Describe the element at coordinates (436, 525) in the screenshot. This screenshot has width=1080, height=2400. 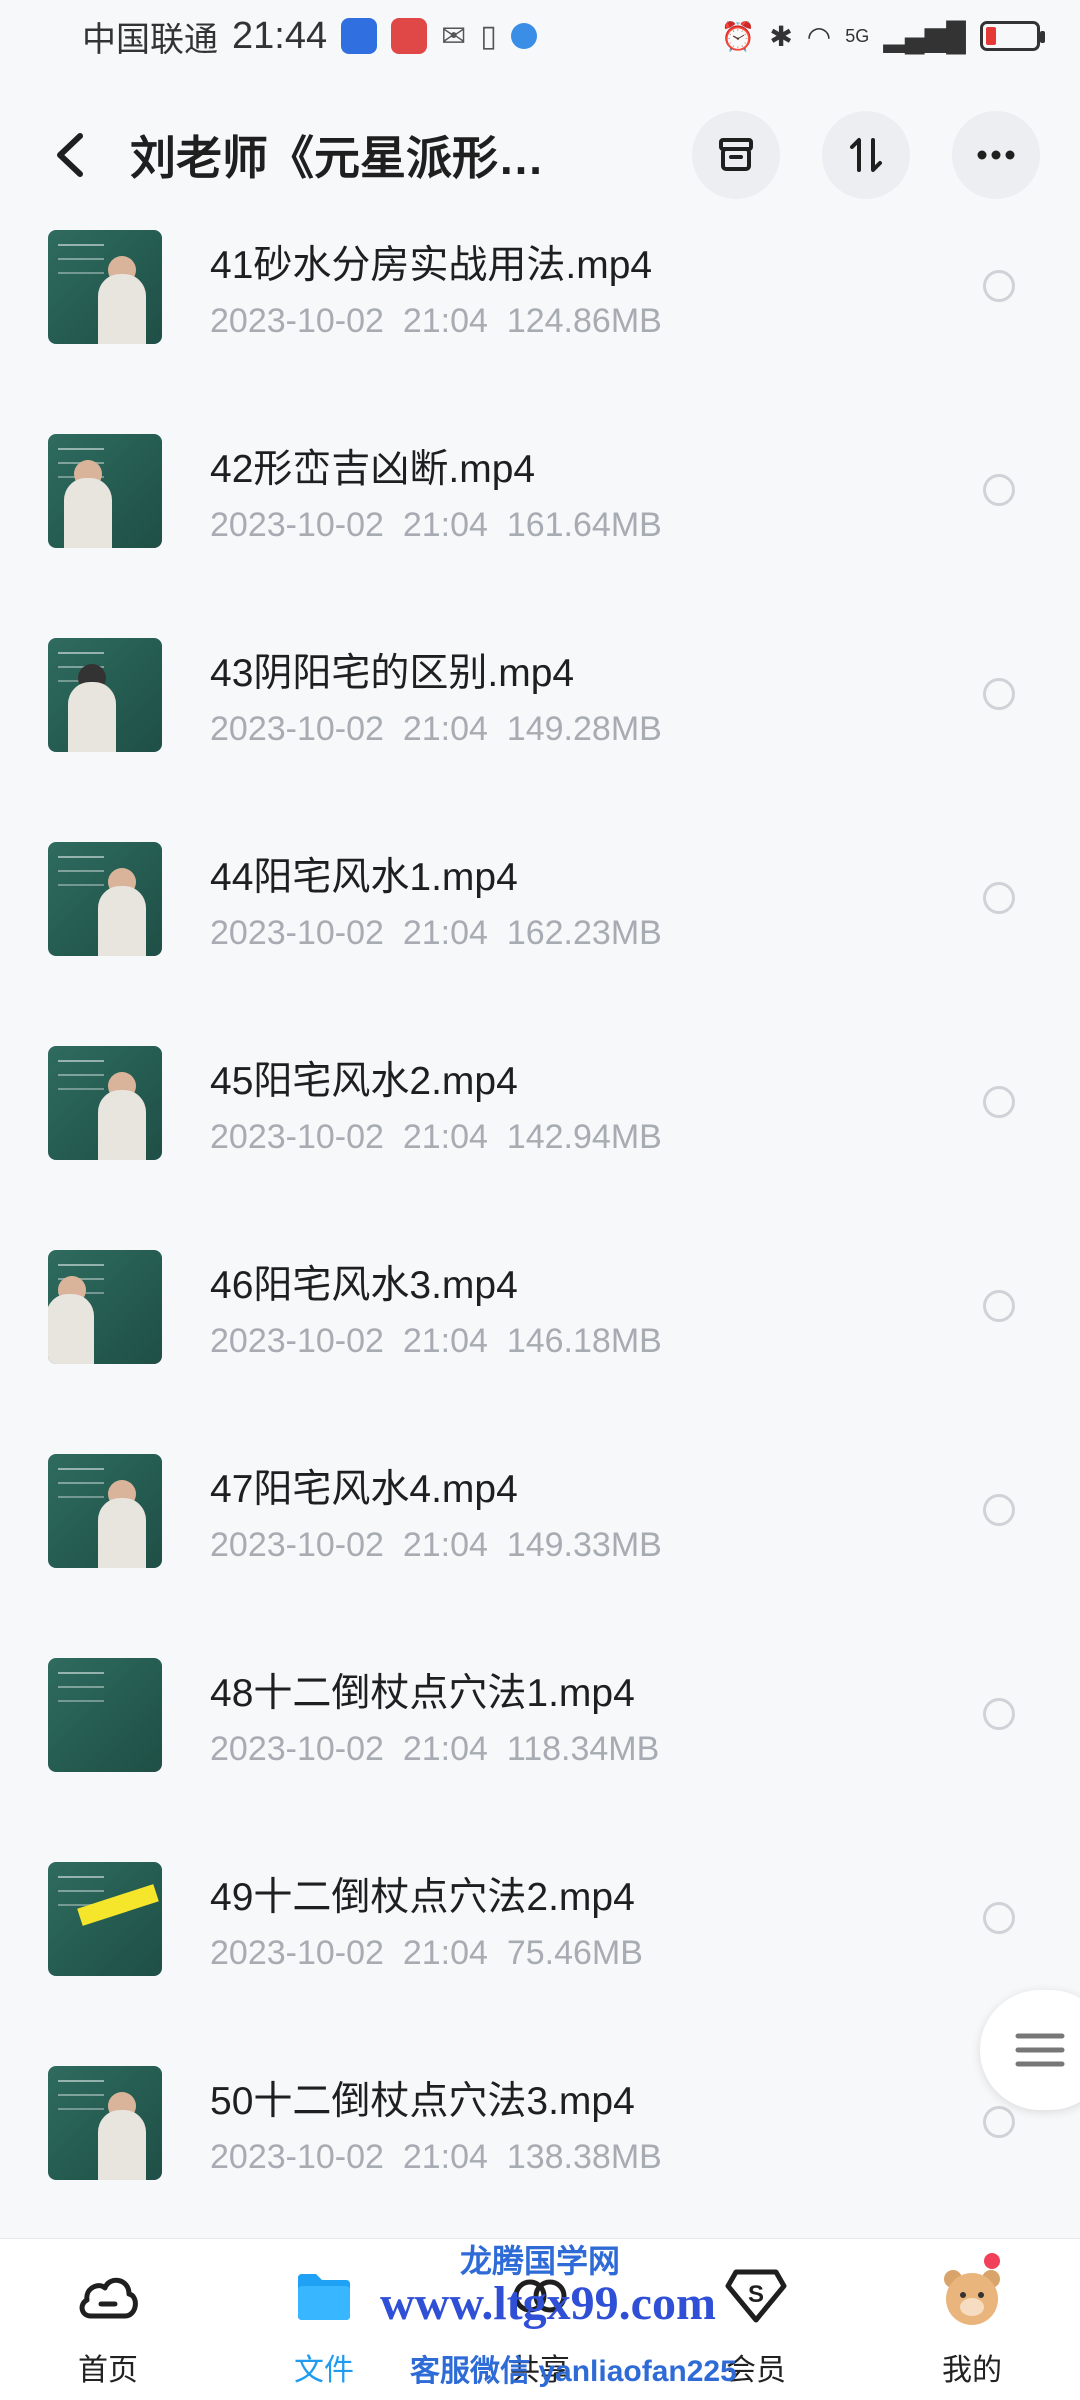
I see `file-meta: 2023-10-02 21:04 161.64MB` at that location.